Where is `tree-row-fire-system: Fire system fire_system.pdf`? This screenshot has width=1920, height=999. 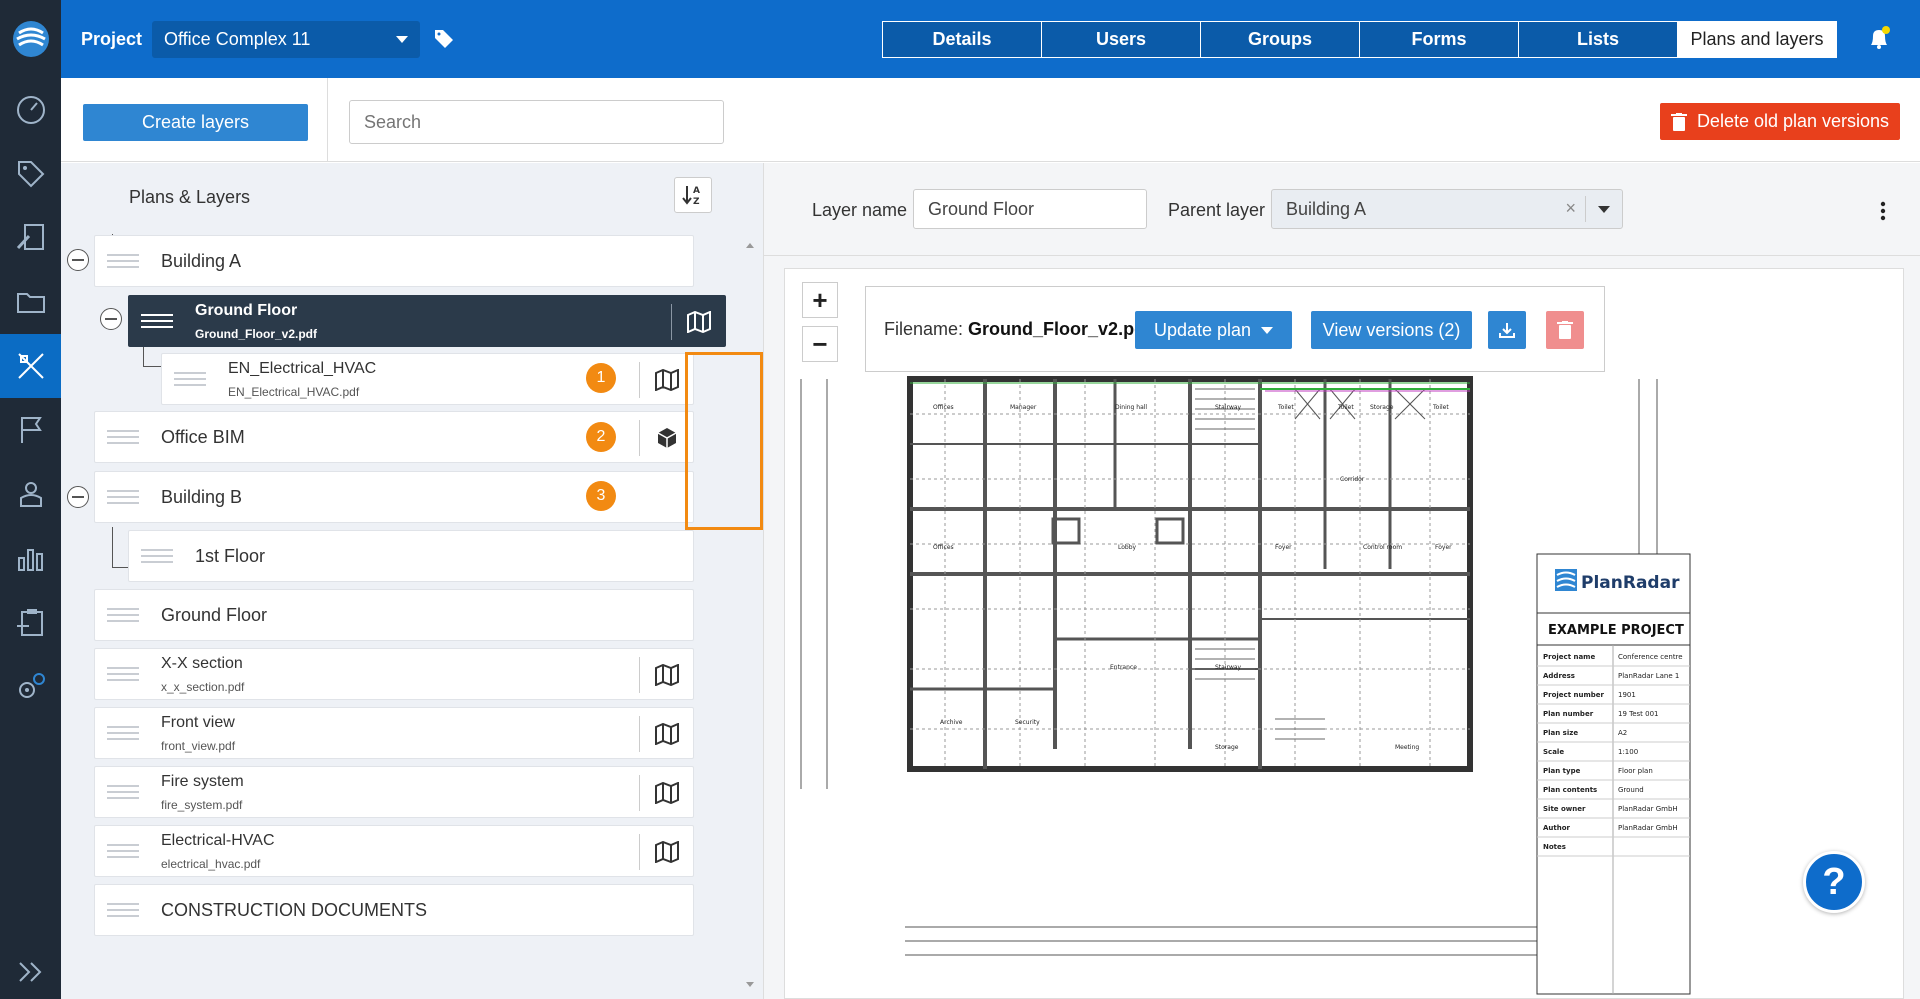 tree-row-fire-system: Fire system fire_system.pdf is located at coordinates (394, 792).